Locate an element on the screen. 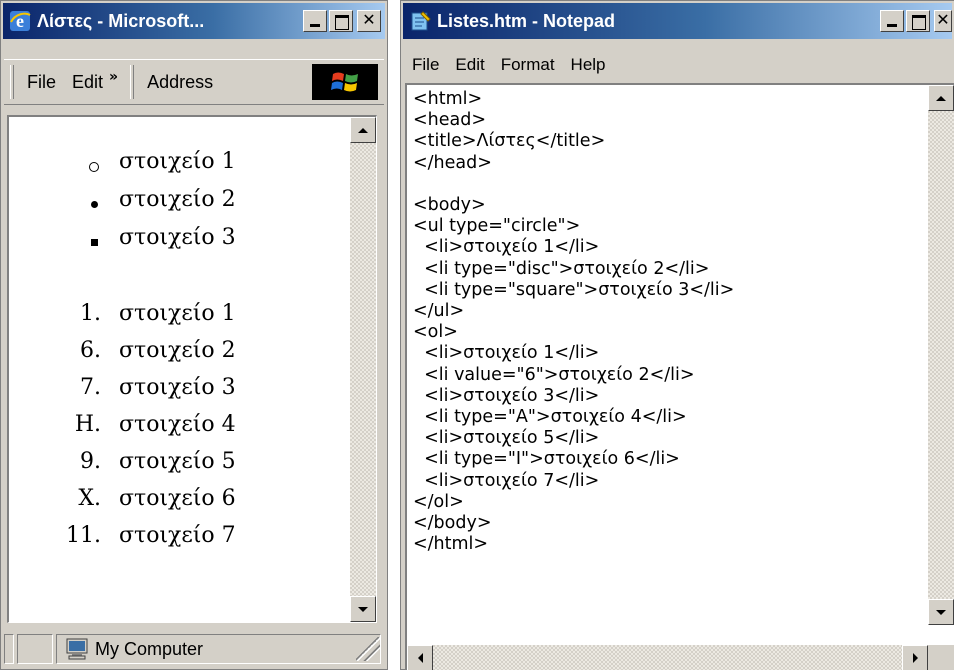 This screenshot has height=670, width=954. chevron-more-icon: » is located at coordinates (113, 77).